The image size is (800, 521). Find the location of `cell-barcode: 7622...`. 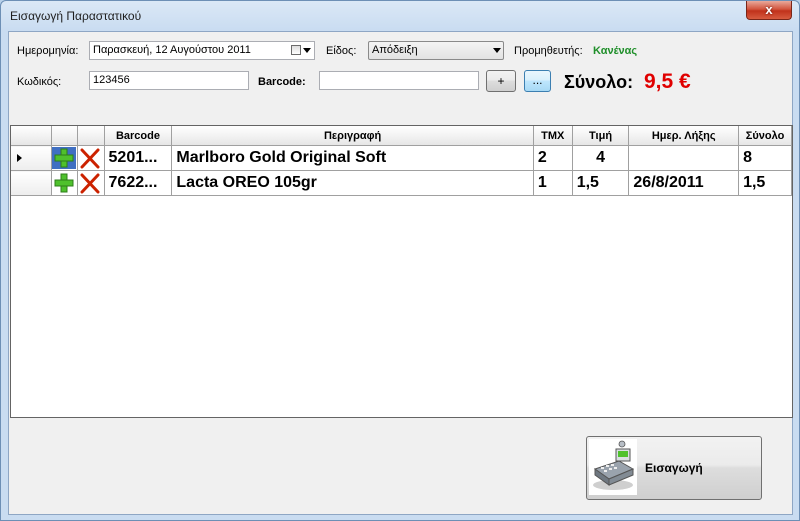

cell-barcode: 7622... is located at coordinates (138, 183).